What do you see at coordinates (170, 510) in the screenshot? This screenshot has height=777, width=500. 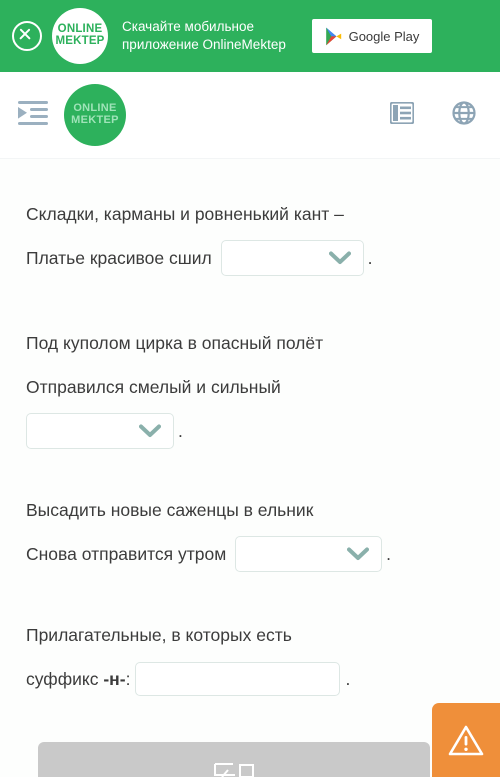 I see `question-3-text-line1: Высадить новые саженцы в ельник` at bounding box center [170, 510].